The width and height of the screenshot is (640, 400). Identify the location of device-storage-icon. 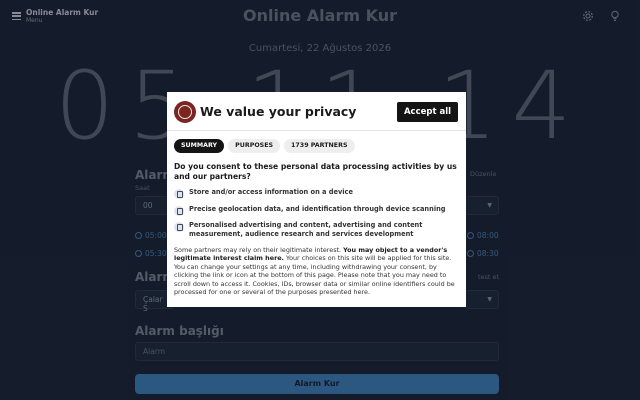
(179, 194).